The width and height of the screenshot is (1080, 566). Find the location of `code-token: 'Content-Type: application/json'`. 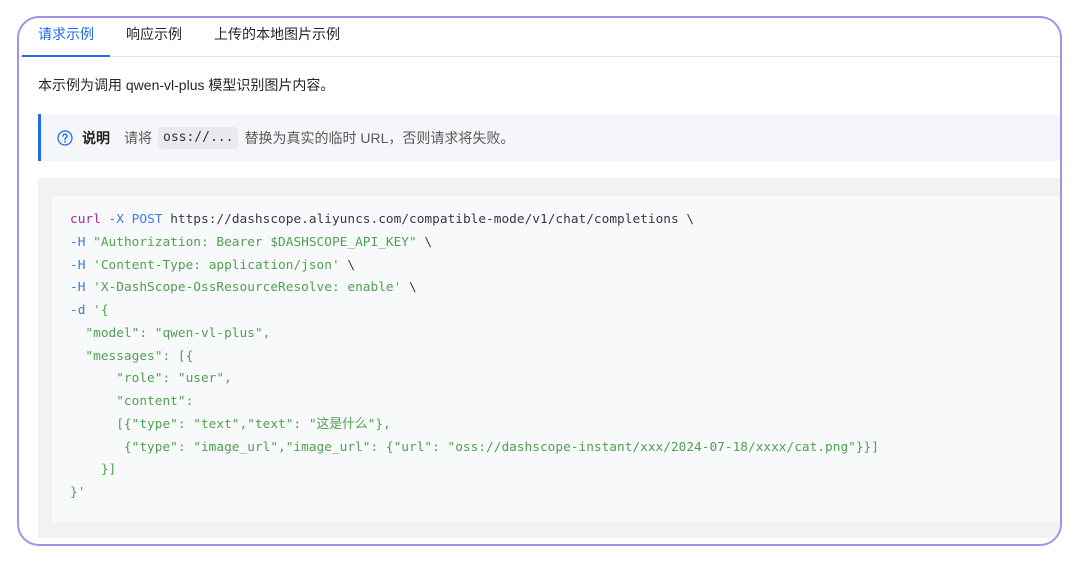

code-token: 'Content-Type: application/json' is located at coordinates (212, 265).